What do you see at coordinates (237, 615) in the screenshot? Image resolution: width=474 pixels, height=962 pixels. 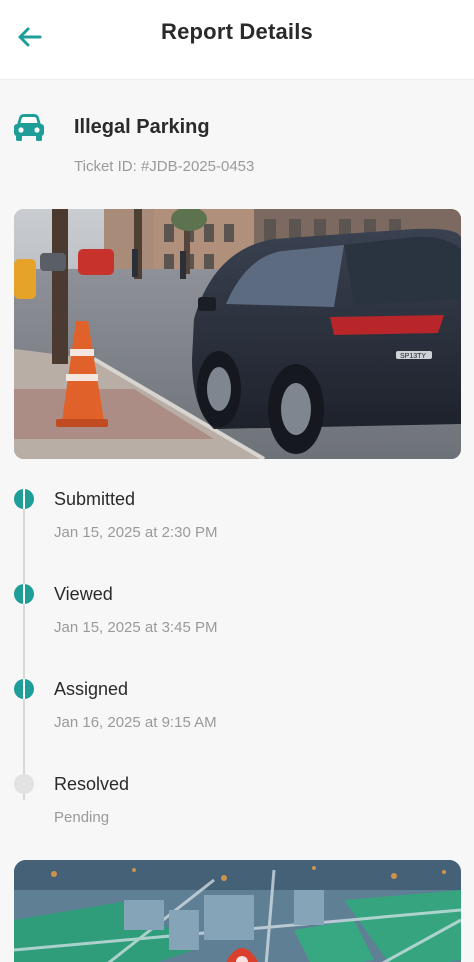 I see `timeline-step-viewed: Viewed Jan 15, 2025 at 3:45 PM` at bounding box center [237, 615].